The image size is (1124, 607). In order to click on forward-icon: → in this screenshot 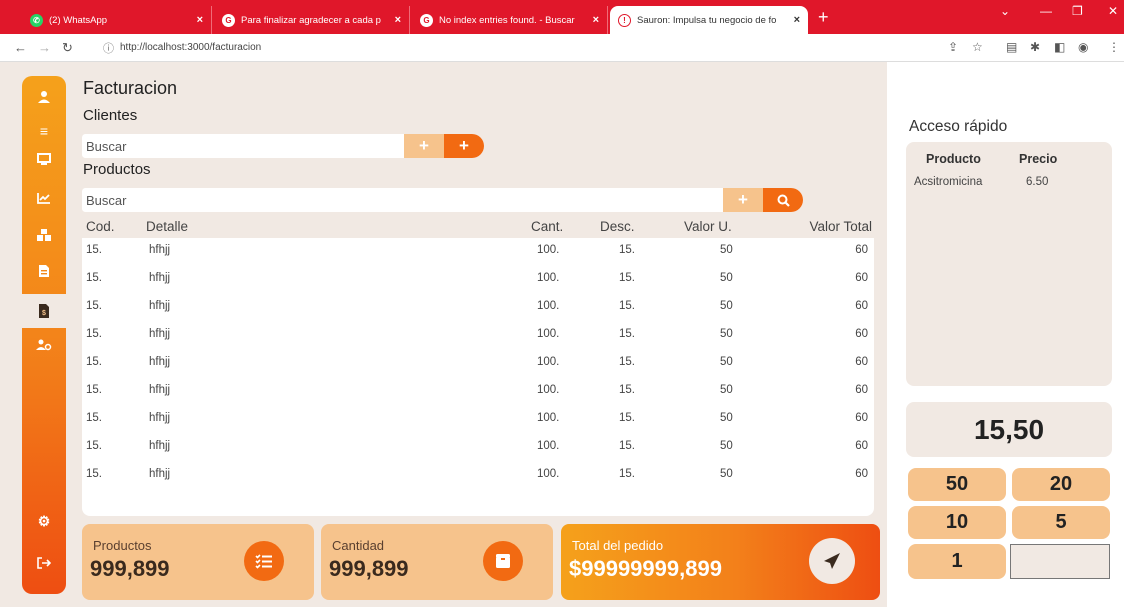, I will do `click(44, 47)`.